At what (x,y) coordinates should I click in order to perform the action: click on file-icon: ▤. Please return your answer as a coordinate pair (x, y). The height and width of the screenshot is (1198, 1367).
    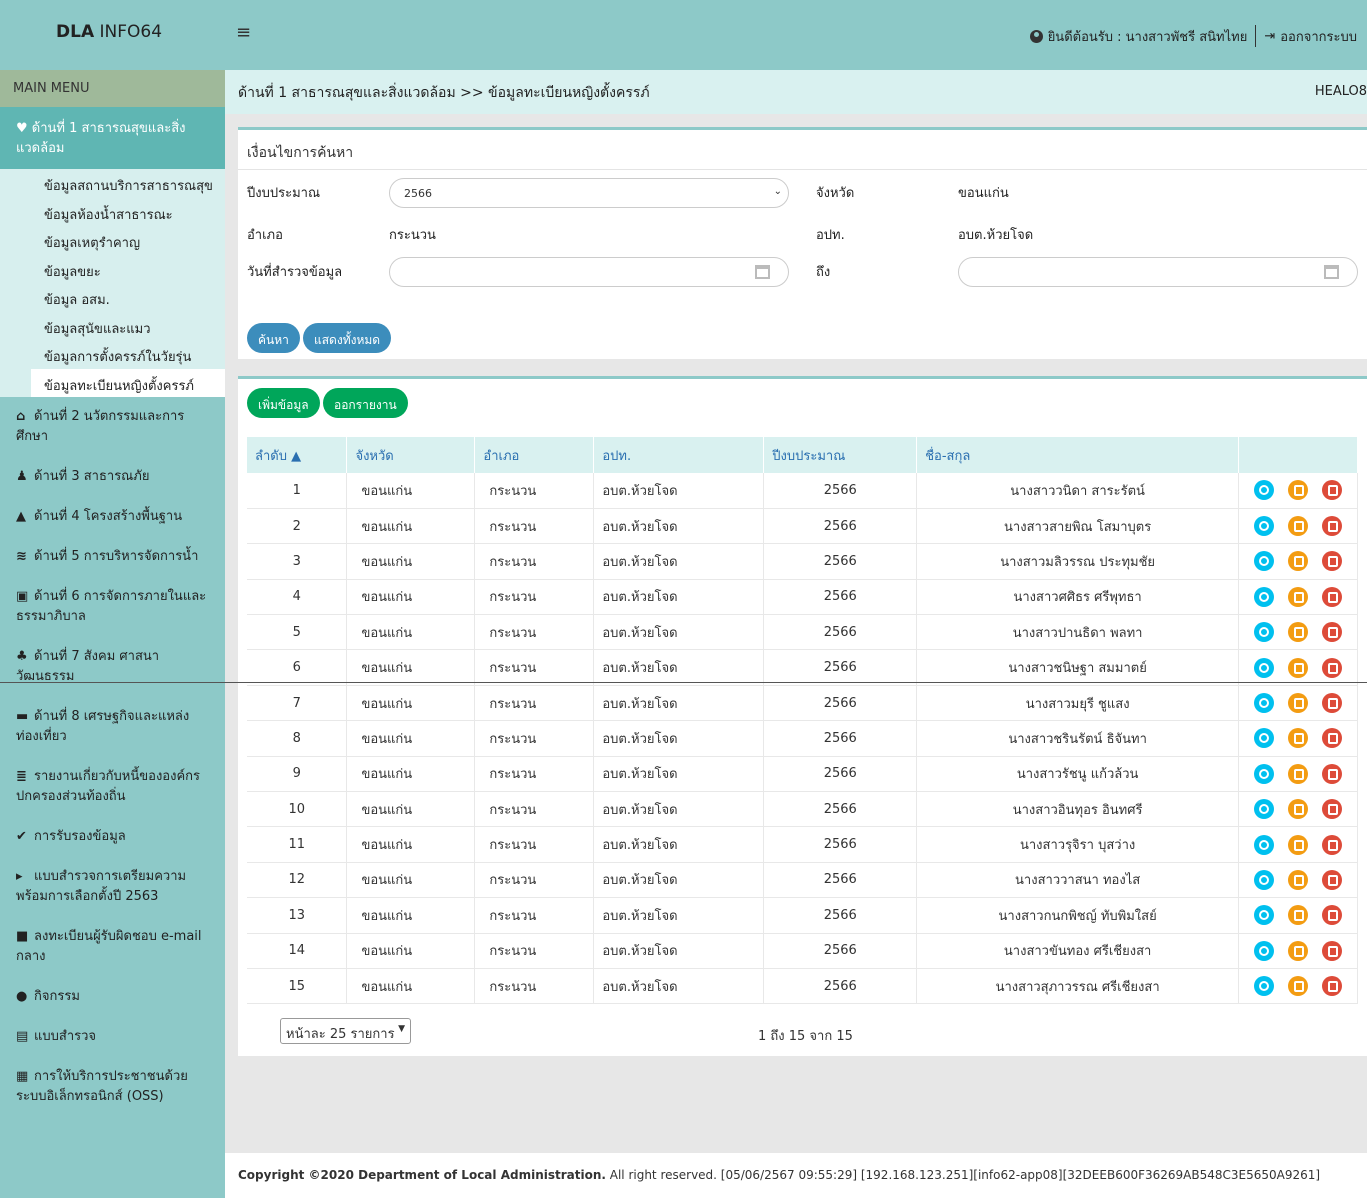
    Looking at the image, I should click on (22, 1036).